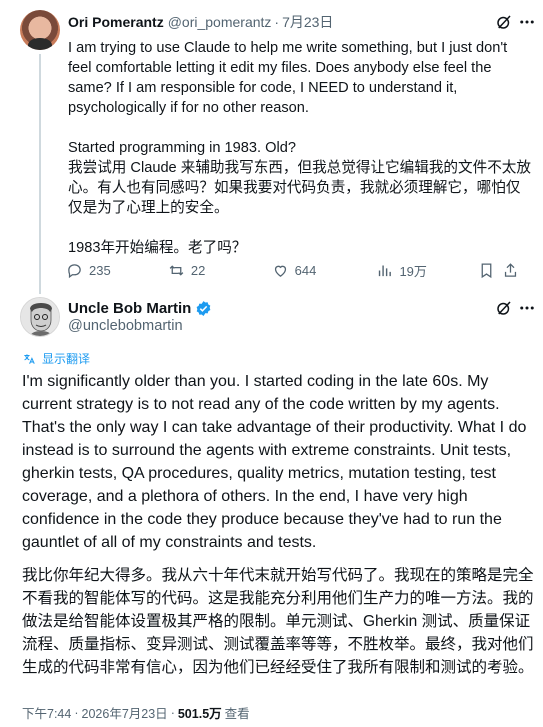 This screenshot has width=543, height=727. Describe the element at coordinates (116, 22) in the screenshot. I see `author-name: Ori Pomerantz` at that location.